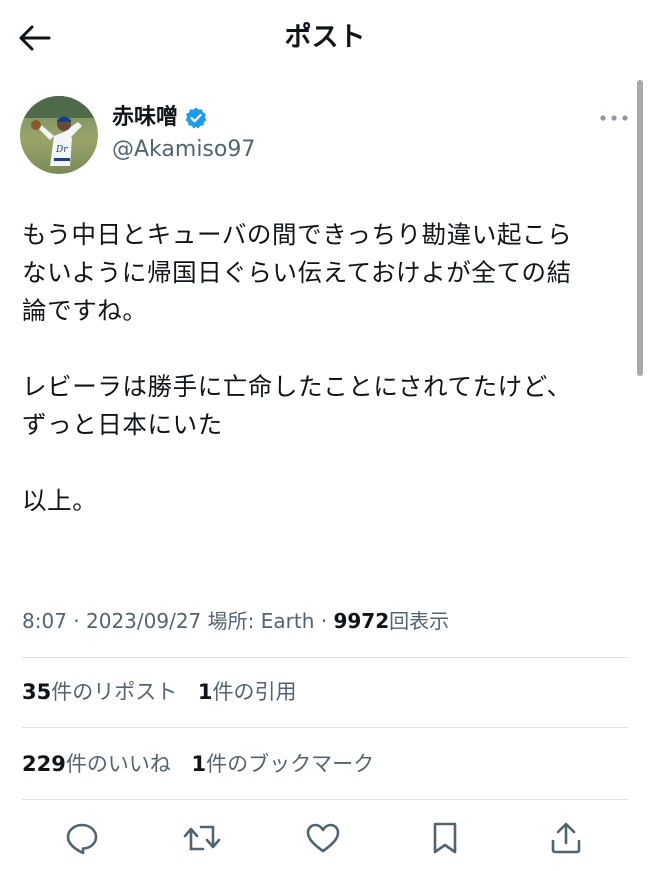 This screenshot has width=650, height=871. I want to click on like-button, so click(323, 838).